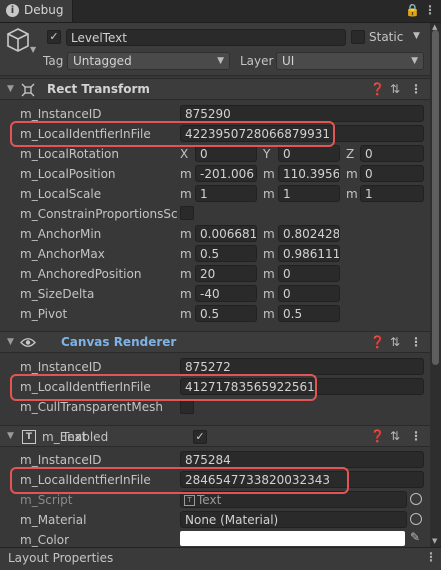 The image size is (441, 570). I want to click on anchor-max-x-field: 0.5, so click(226, 253).